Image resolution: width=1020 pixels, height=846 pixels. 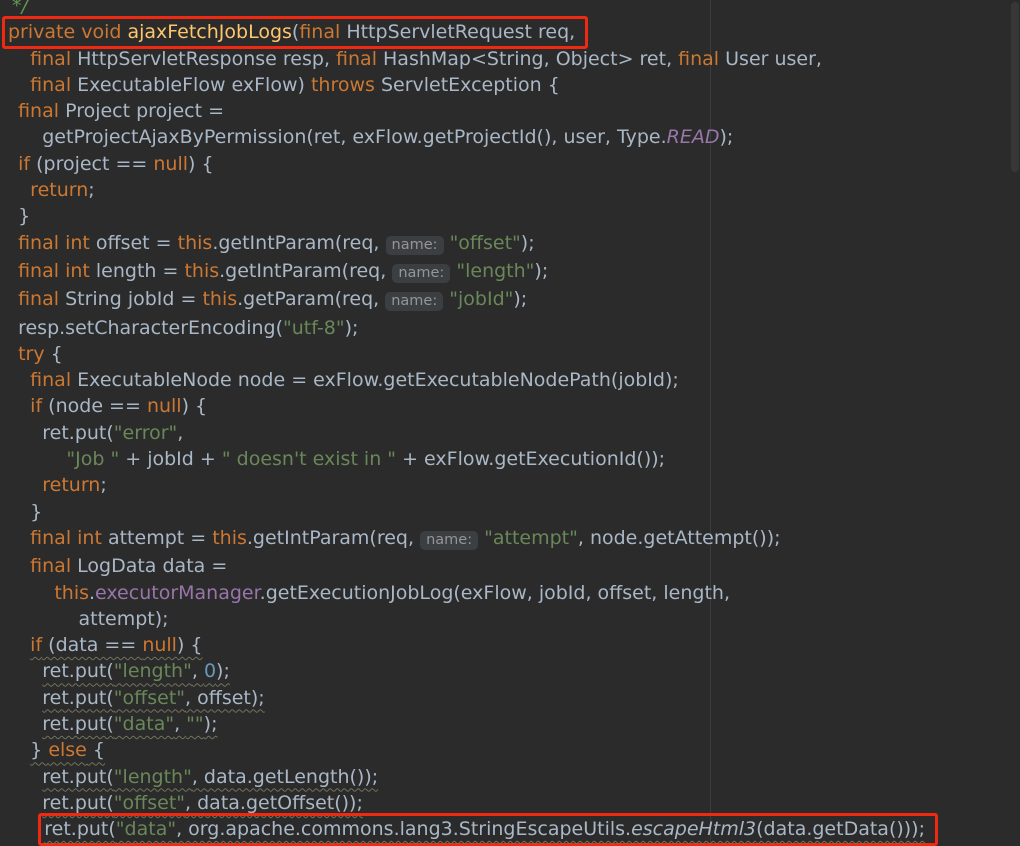 I want to click on code-line: final LogData data =, so click(x=513, y=566).